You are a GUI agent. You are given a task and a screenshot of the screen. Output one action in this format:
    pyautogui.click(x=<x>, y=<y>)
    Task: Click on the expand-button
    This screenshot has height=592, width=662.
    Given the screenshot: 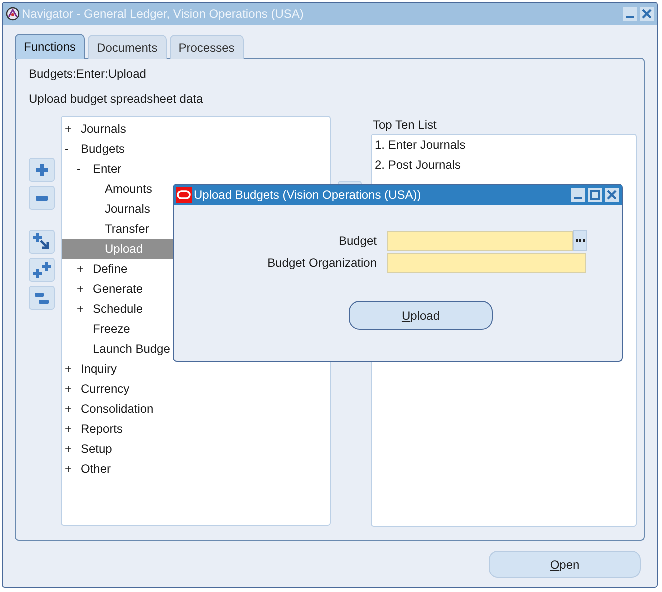 What is the action you would take?
    pyautogui.click(x=42, y=170)
    